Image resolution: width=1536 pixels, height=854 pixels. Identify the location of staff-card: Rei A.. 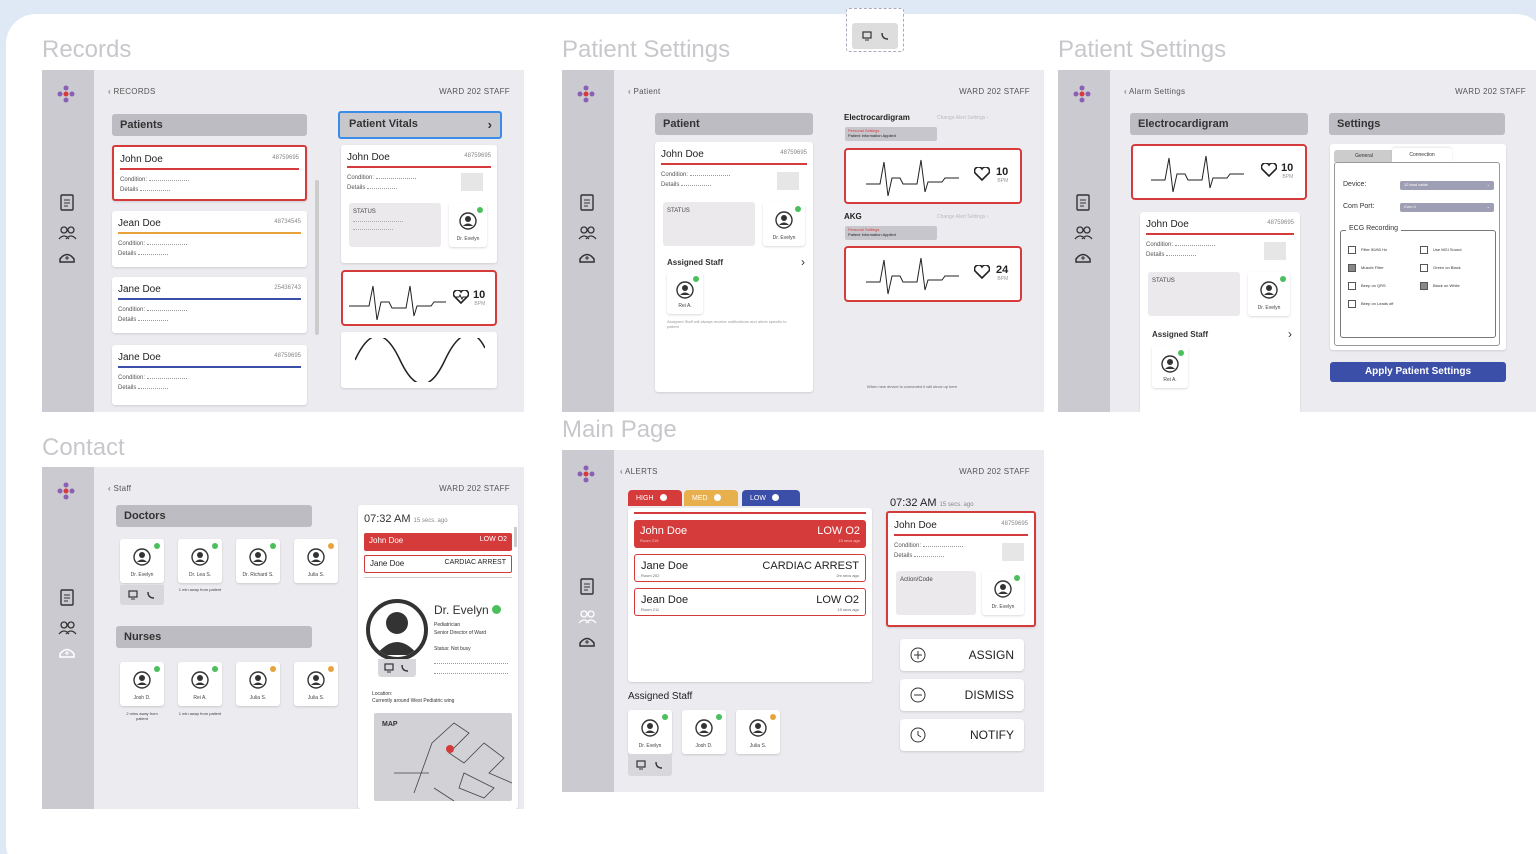
(200, 684).